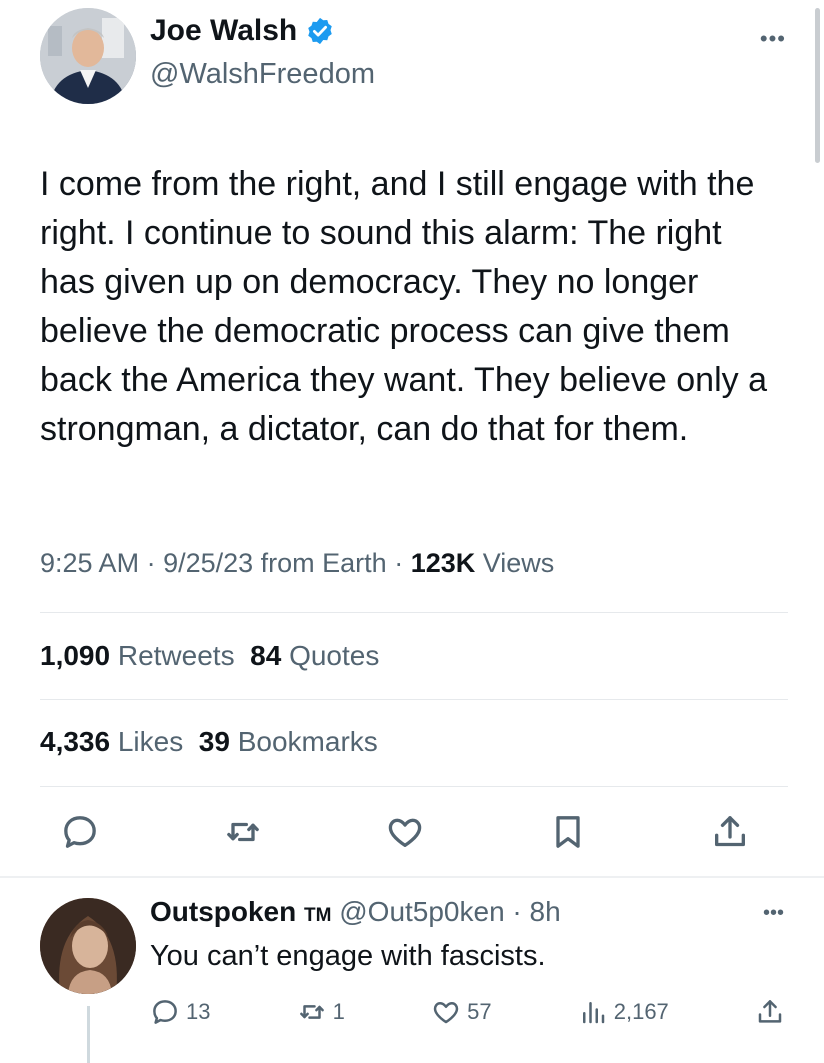 Image resolution: width=824 pixels, height=1063 pixels. I want to click on reply-views-button: 2,167, so click(623, 1012).